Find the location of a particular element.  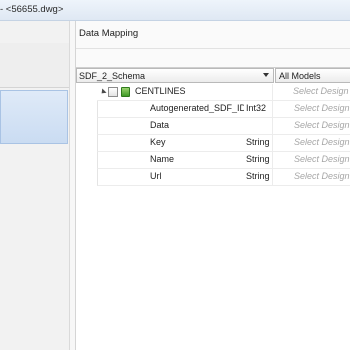

field-row: Key String Select Design is located at coordinates (223, 143).